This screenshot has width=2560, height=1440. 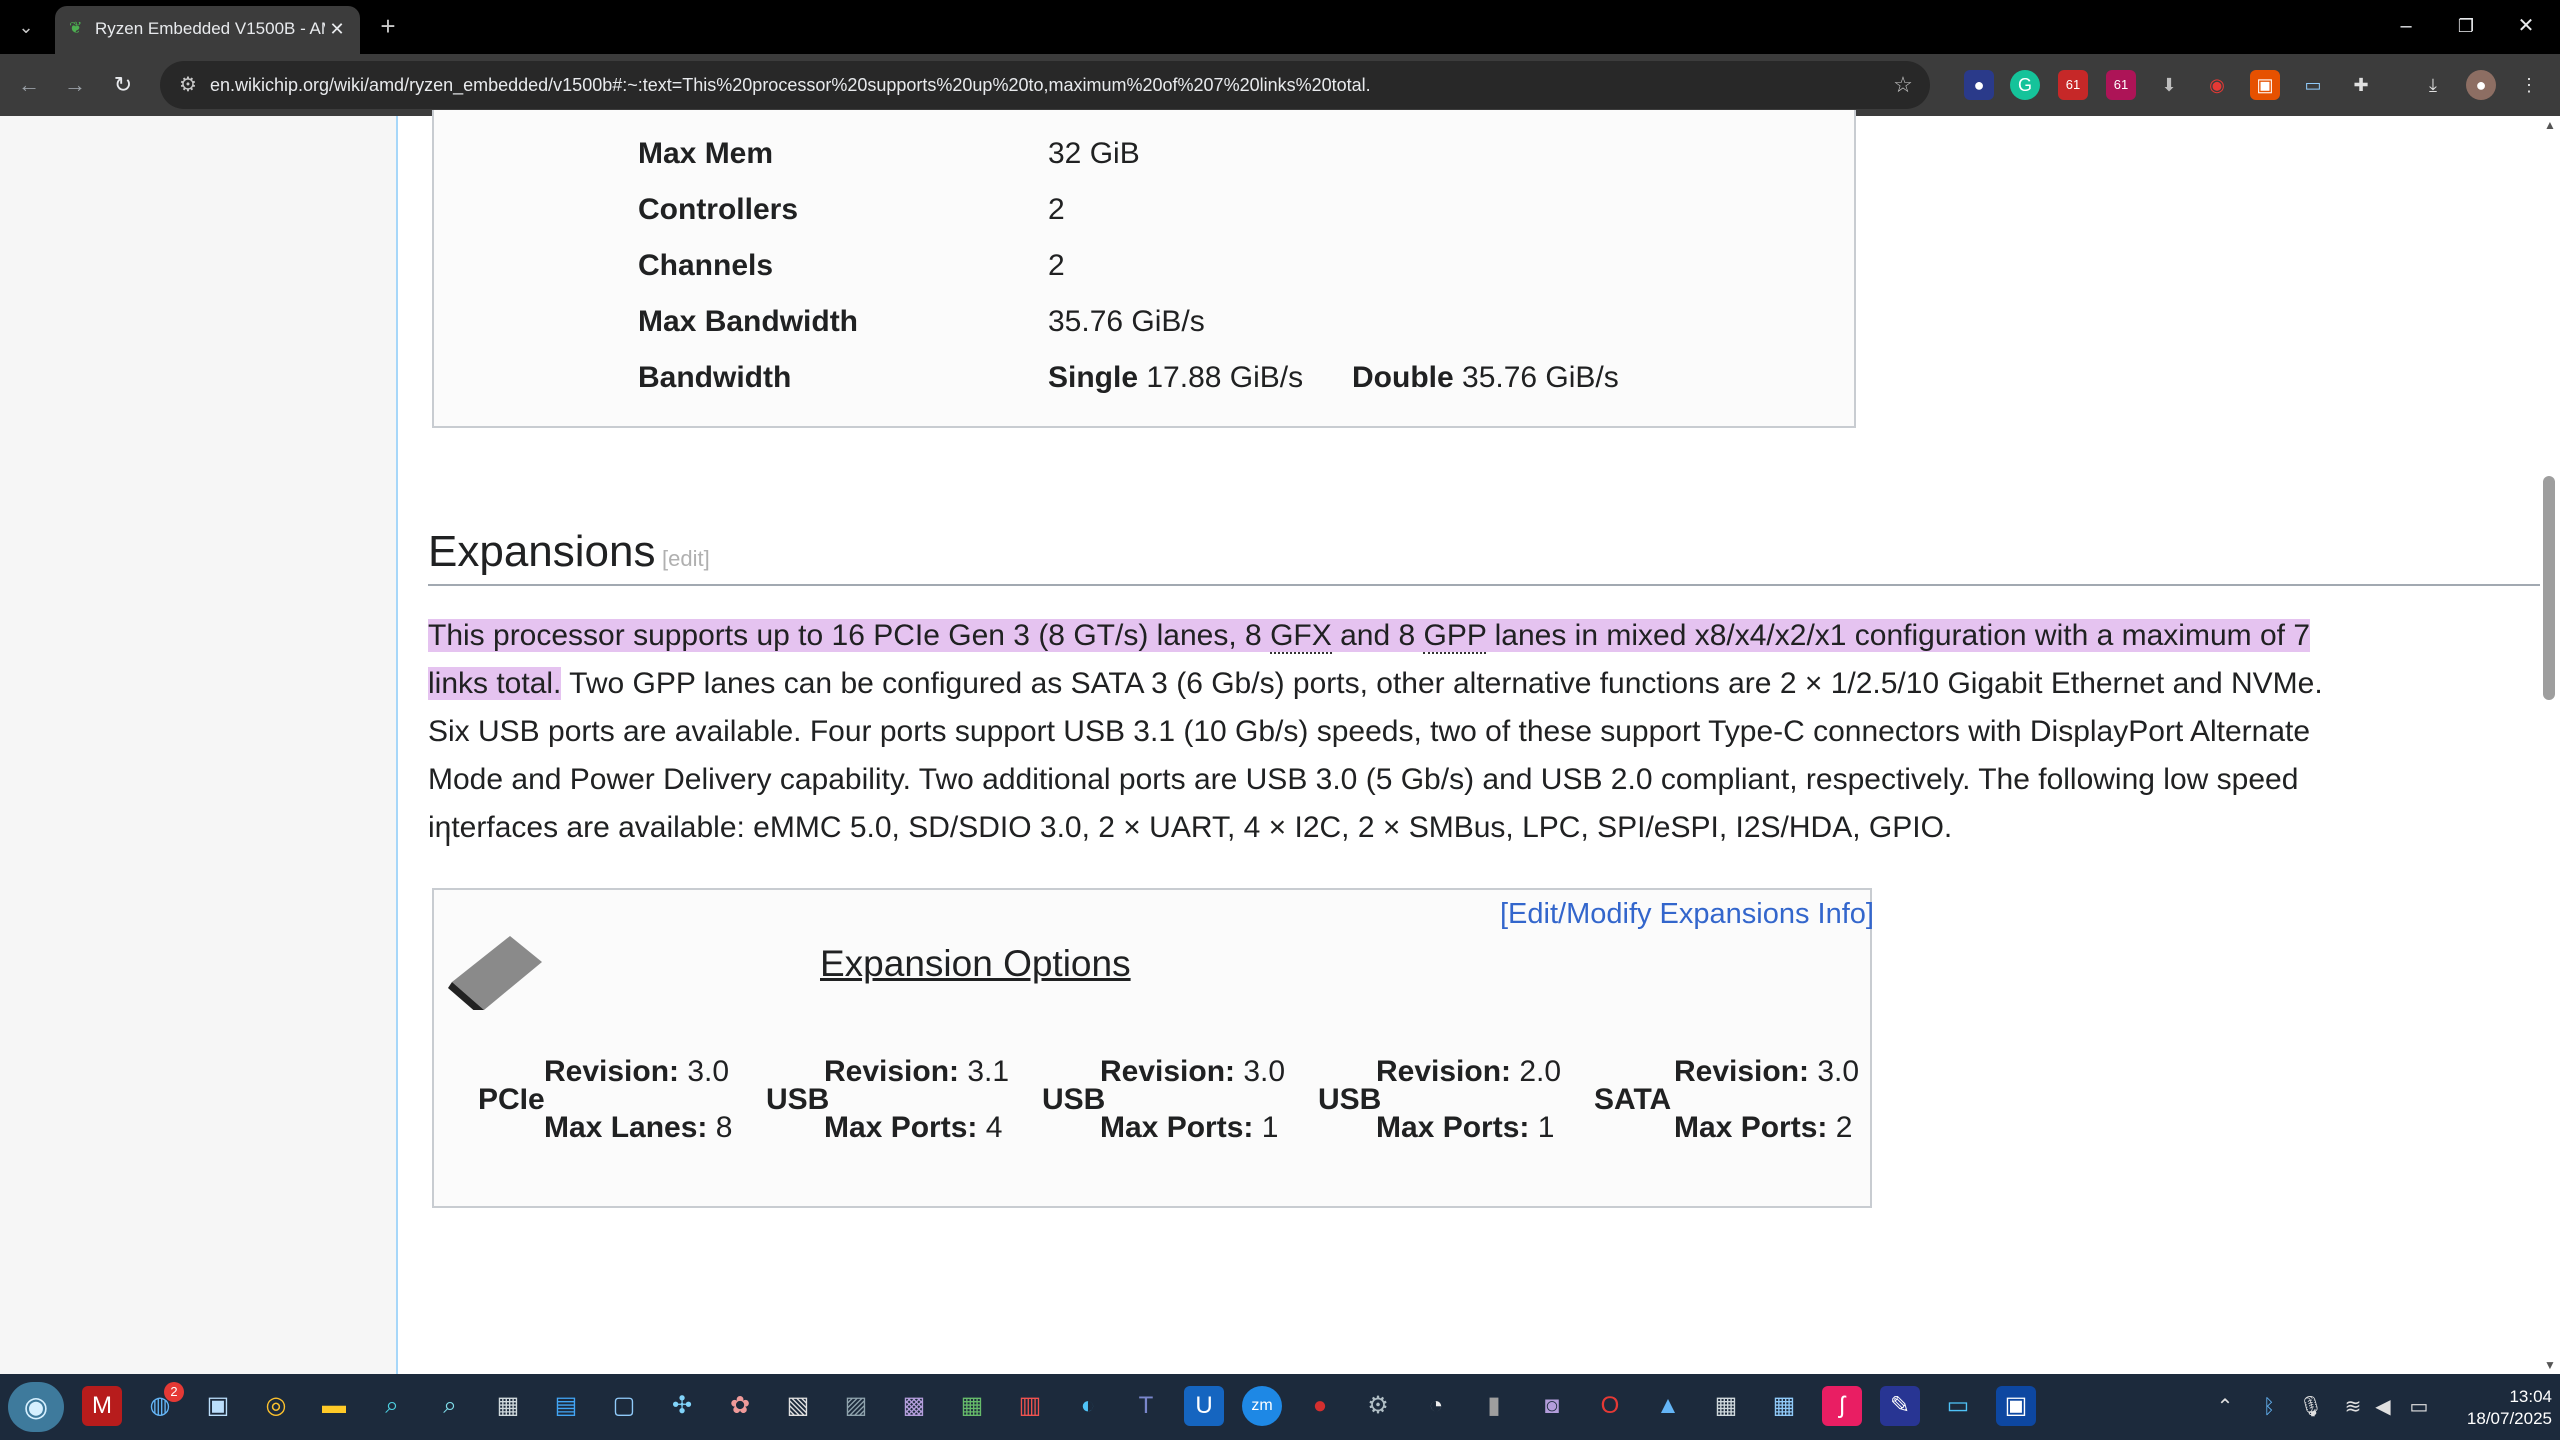 What do you see at coordinates (1485, 378) in the screenshot?
I see `bandwidth-double: Double 35.76 GiB/s` at bounding box center [1485, 378].